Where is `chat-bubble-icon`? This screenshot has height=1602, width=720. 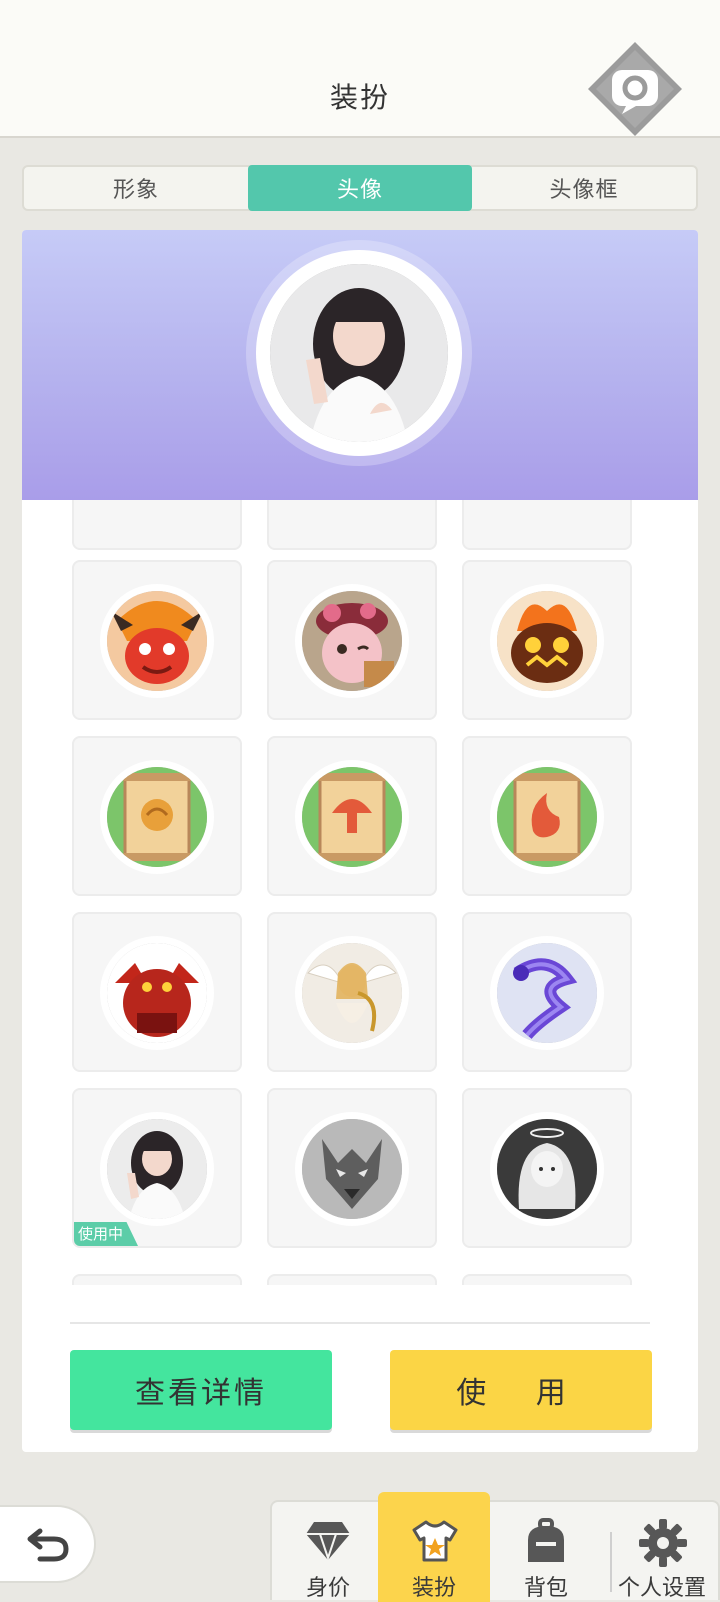
chat-bubble-icon is located at coordinates (635, 89).